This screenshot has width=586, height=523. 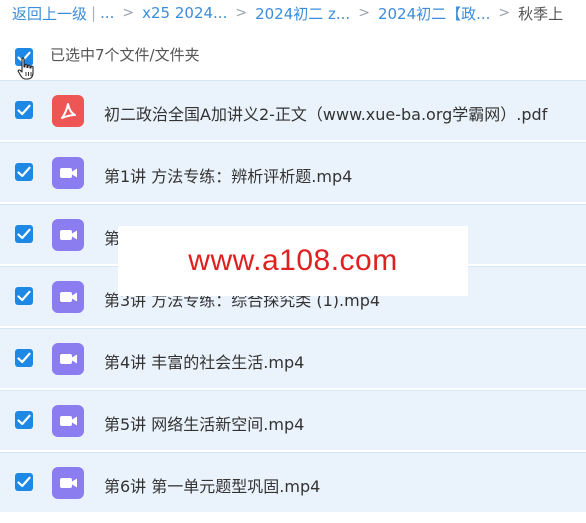 I want to click on file-name: 第6讲 第一单元题型巩固.mp4, so click(x=212, y=485).